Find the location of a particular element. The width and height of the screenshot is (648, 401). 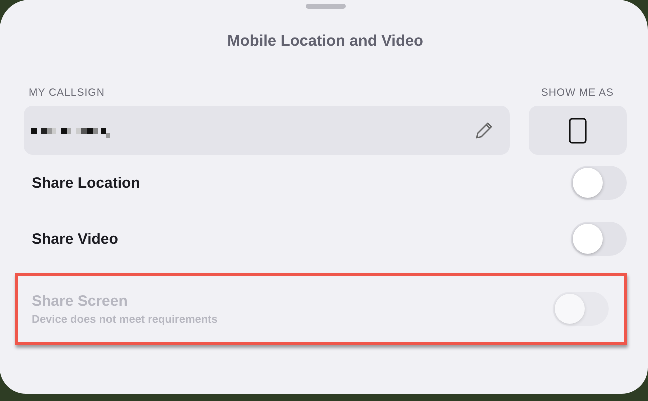

toggle-label: Share Location is located at coordinates (86, 183).